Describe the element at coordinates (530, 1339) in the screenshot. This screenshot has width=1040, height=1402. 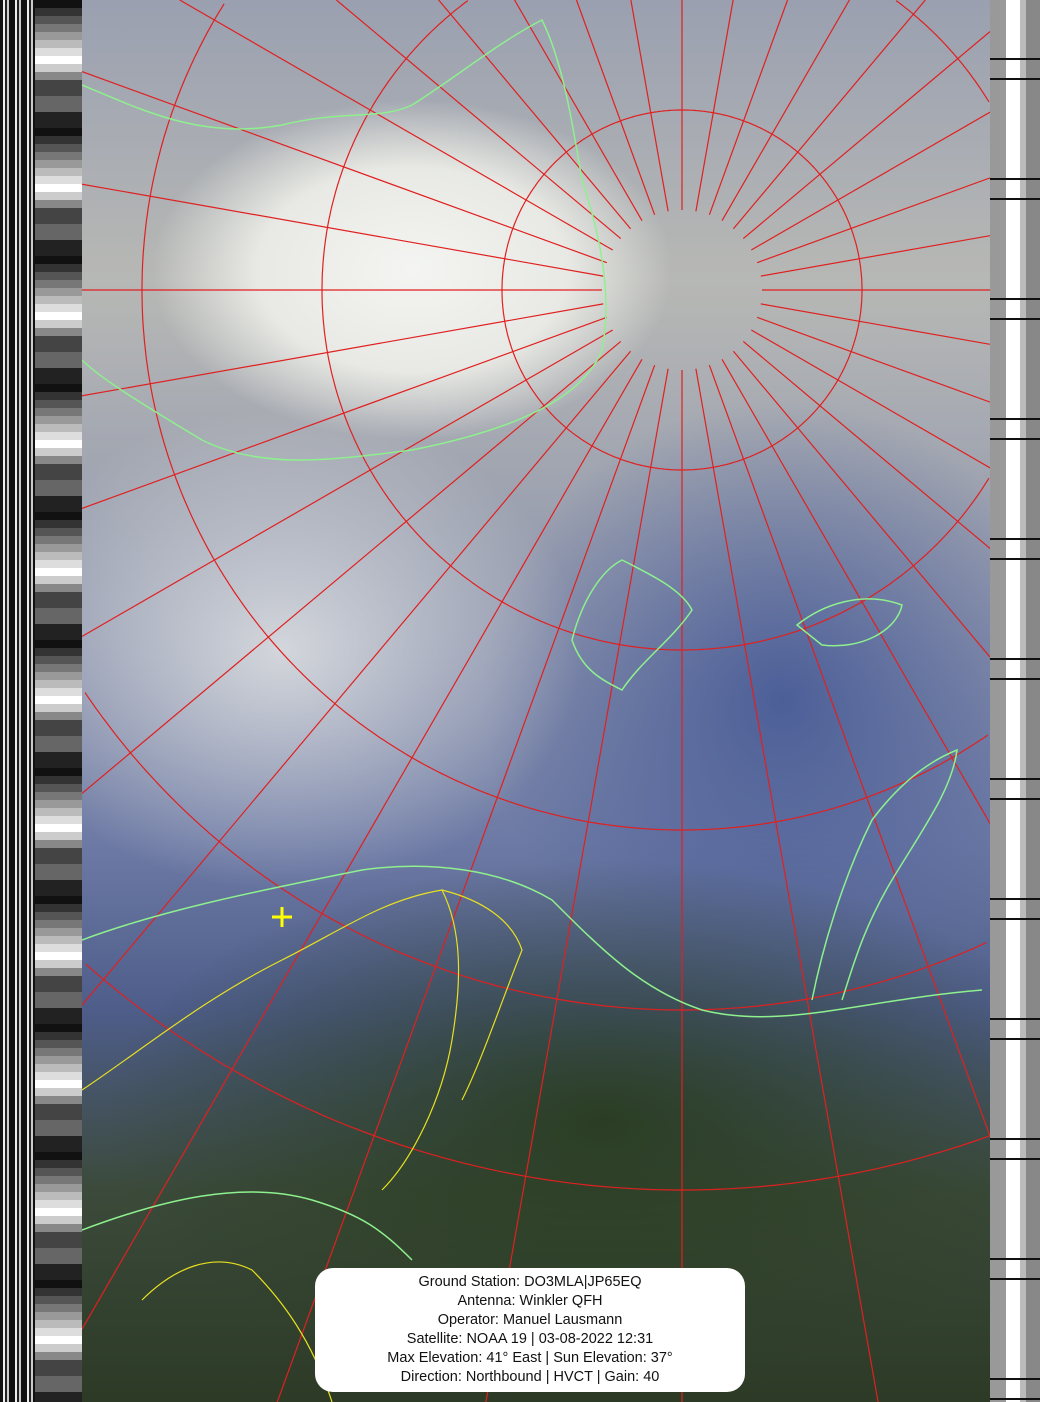
I see `satellite-text: Satellite: NOAA 19 | 03-08-2022 12:31` at that location.